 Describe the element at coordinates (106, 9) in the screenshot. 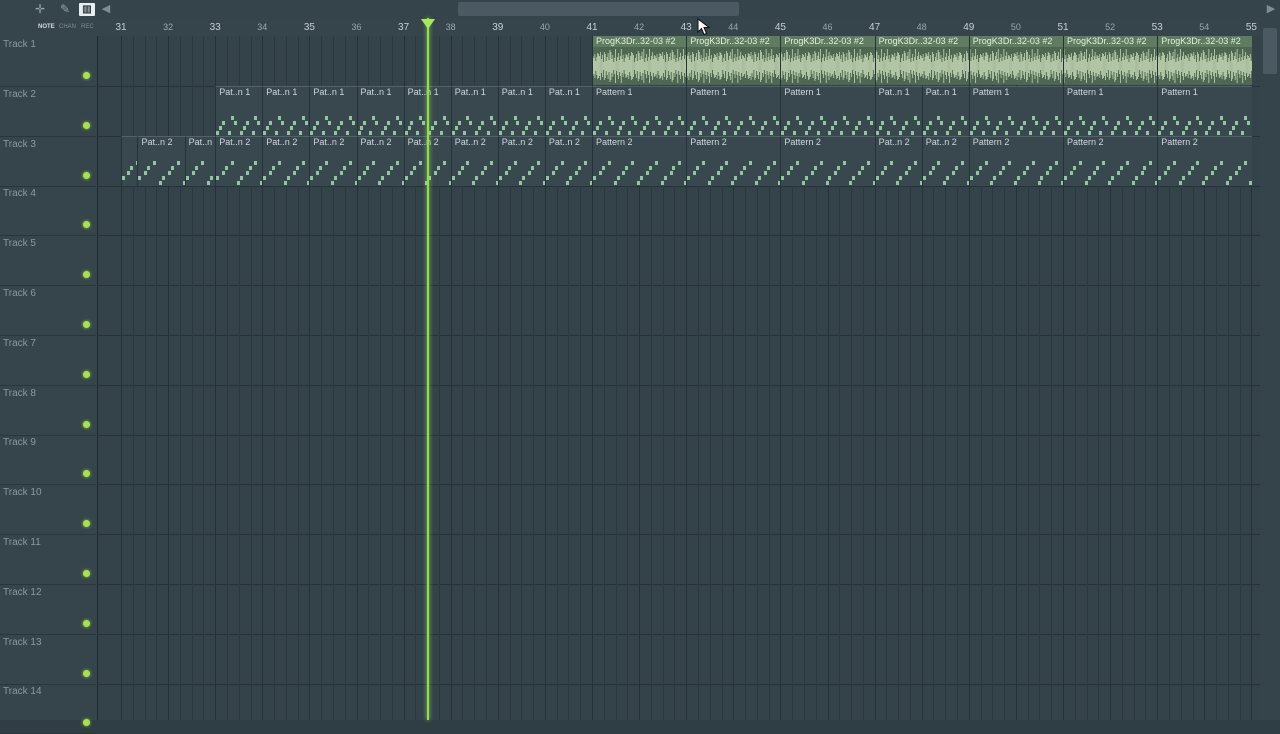

I see `scroll-left-icon: ◀` at that location.